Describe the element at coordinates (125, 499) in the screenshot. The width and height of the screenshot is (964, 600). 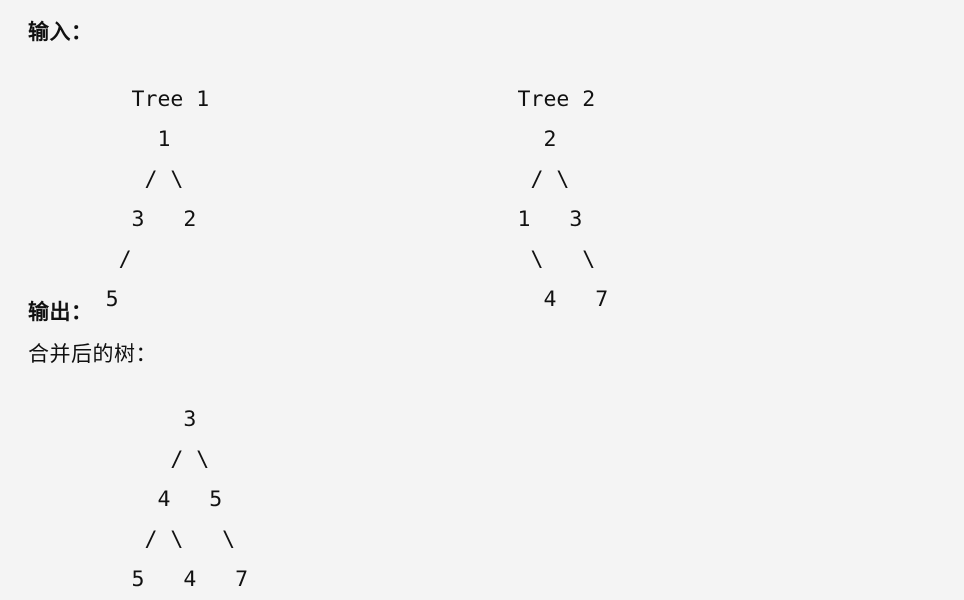
I see `merged-tree-line: 4 5` at that location.